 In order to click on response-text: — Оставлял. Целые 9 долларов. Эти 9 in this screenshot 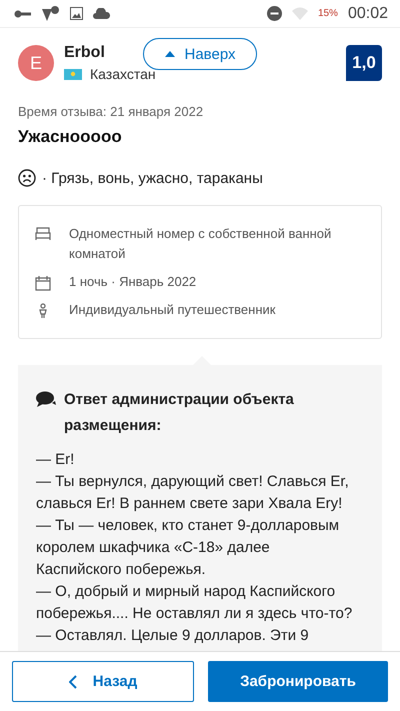, I will do `click(173, 636)`.